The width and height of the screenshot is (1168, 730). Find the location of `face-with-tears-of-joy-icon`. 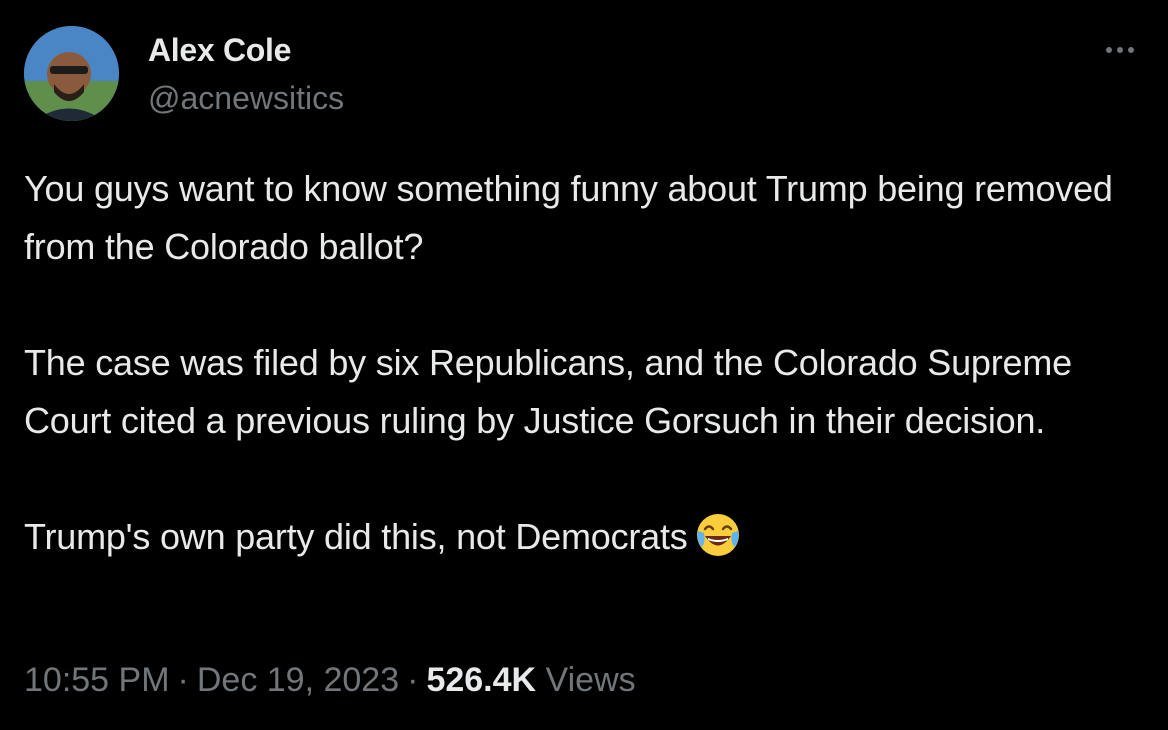

face-with-tears-of-joy-icon is located at coordinates (717, 535).